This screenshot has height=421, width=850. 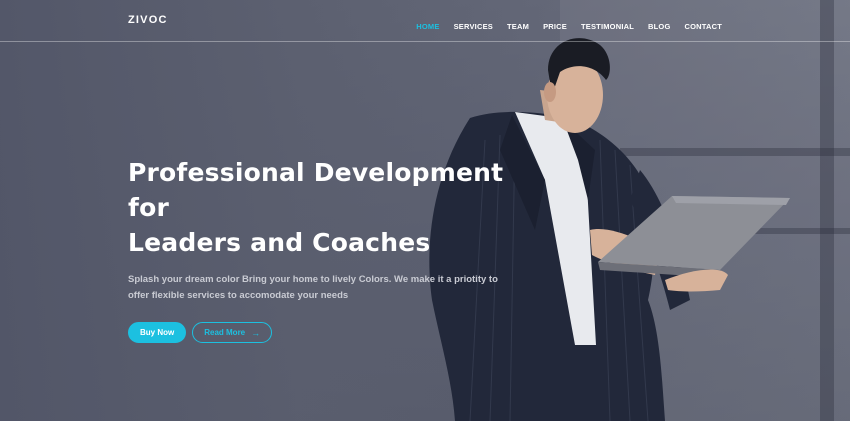 What do you see at coordinates (256, 332) in the screenshot?
I see `arrow-right-icon: →` at bounding box center [256, 332].